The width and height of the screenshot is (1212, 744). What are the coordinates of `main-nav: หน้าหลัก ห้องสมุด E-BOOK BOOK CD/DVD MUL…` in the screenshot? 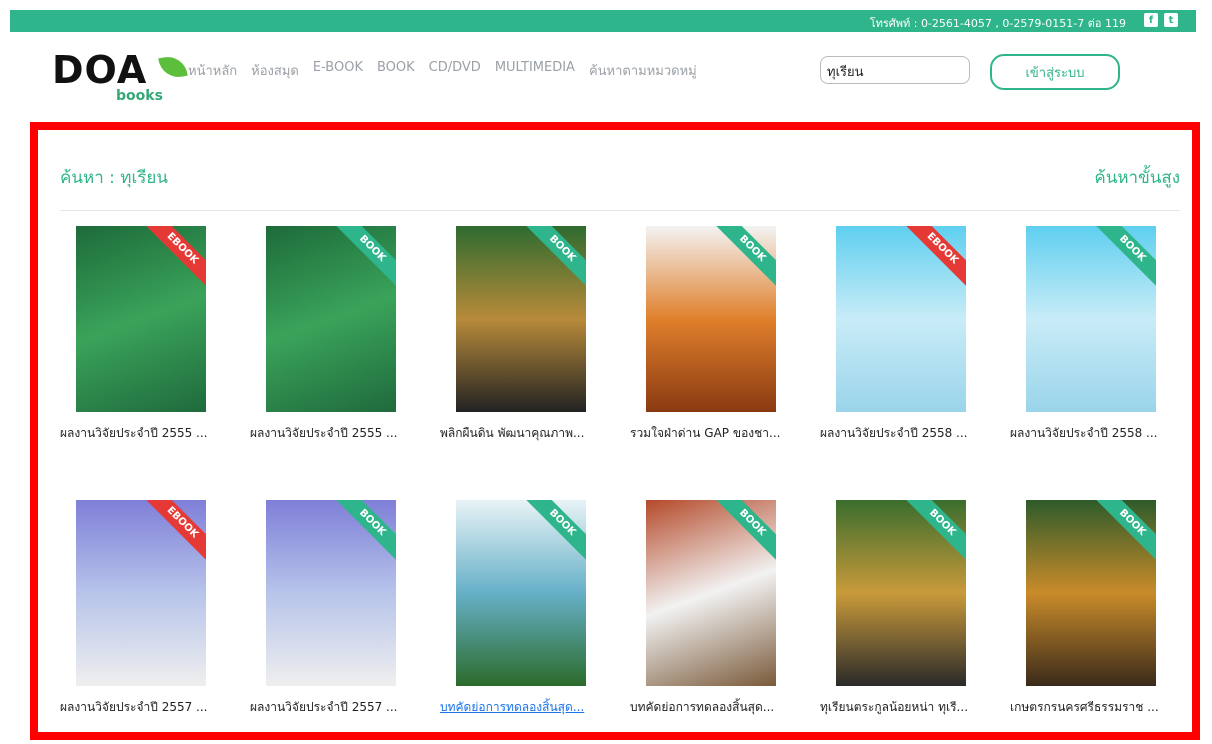 It's located at (449, 70).